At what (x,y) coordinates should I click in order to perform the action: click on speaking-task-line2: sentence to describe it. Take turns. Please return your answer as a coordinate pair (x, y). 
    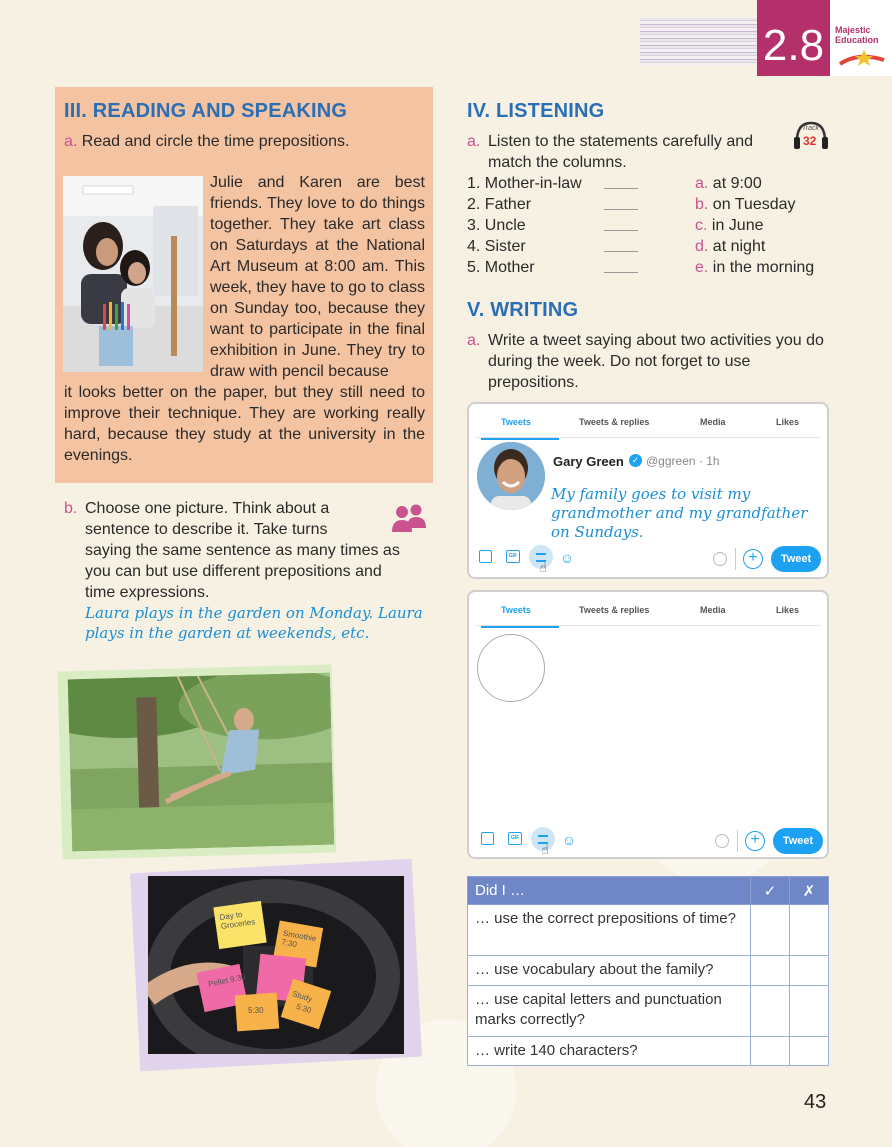
    Looking at the image, I should click on (206, 529).